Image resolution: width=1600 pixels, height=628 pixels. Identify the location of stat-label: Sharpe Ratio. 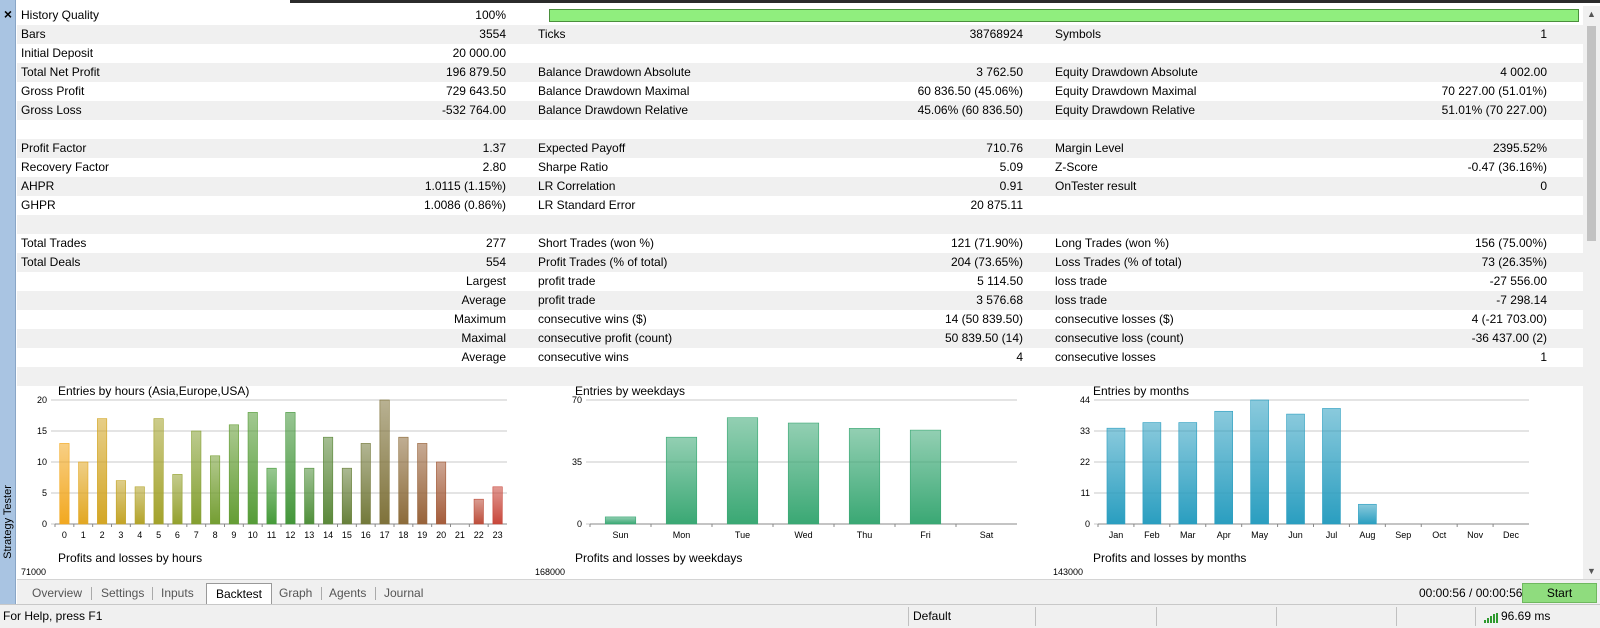
(573, 167).